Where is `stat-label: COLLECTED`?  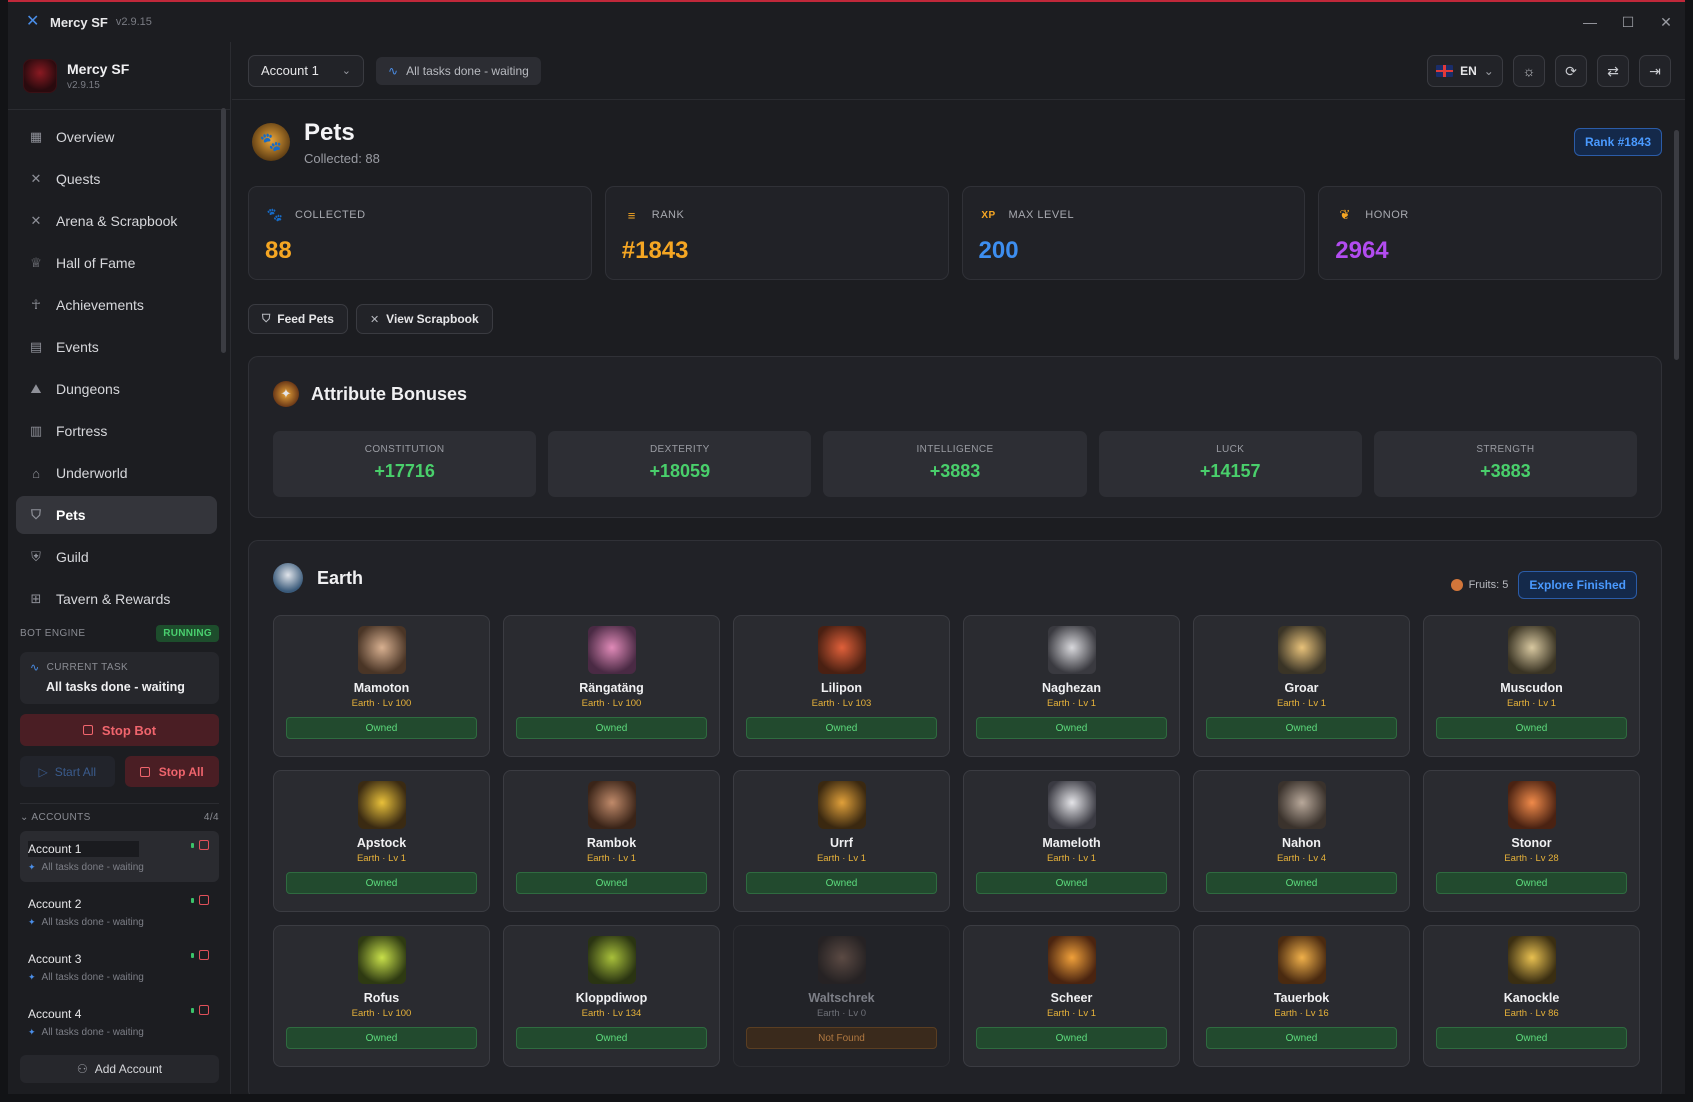 stat-label: COLLECTED is located at coordinates (330, 215).